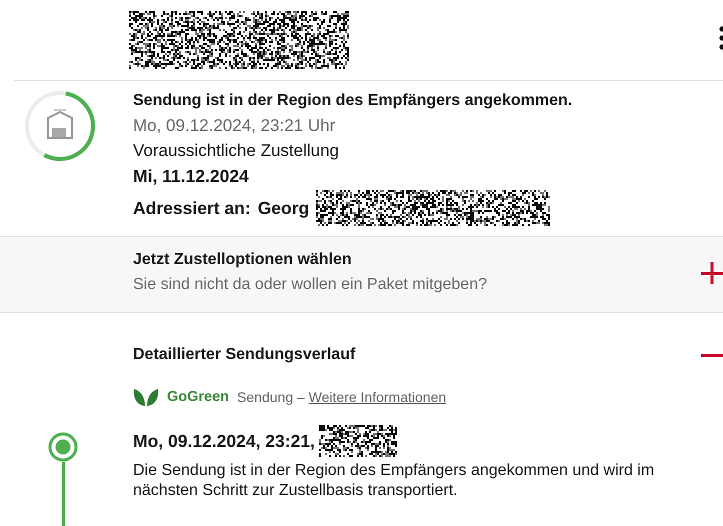 Image resolution: width=723 pixels, height=526 pixels. I want to click on depot-status-icon, so click(60, 126).